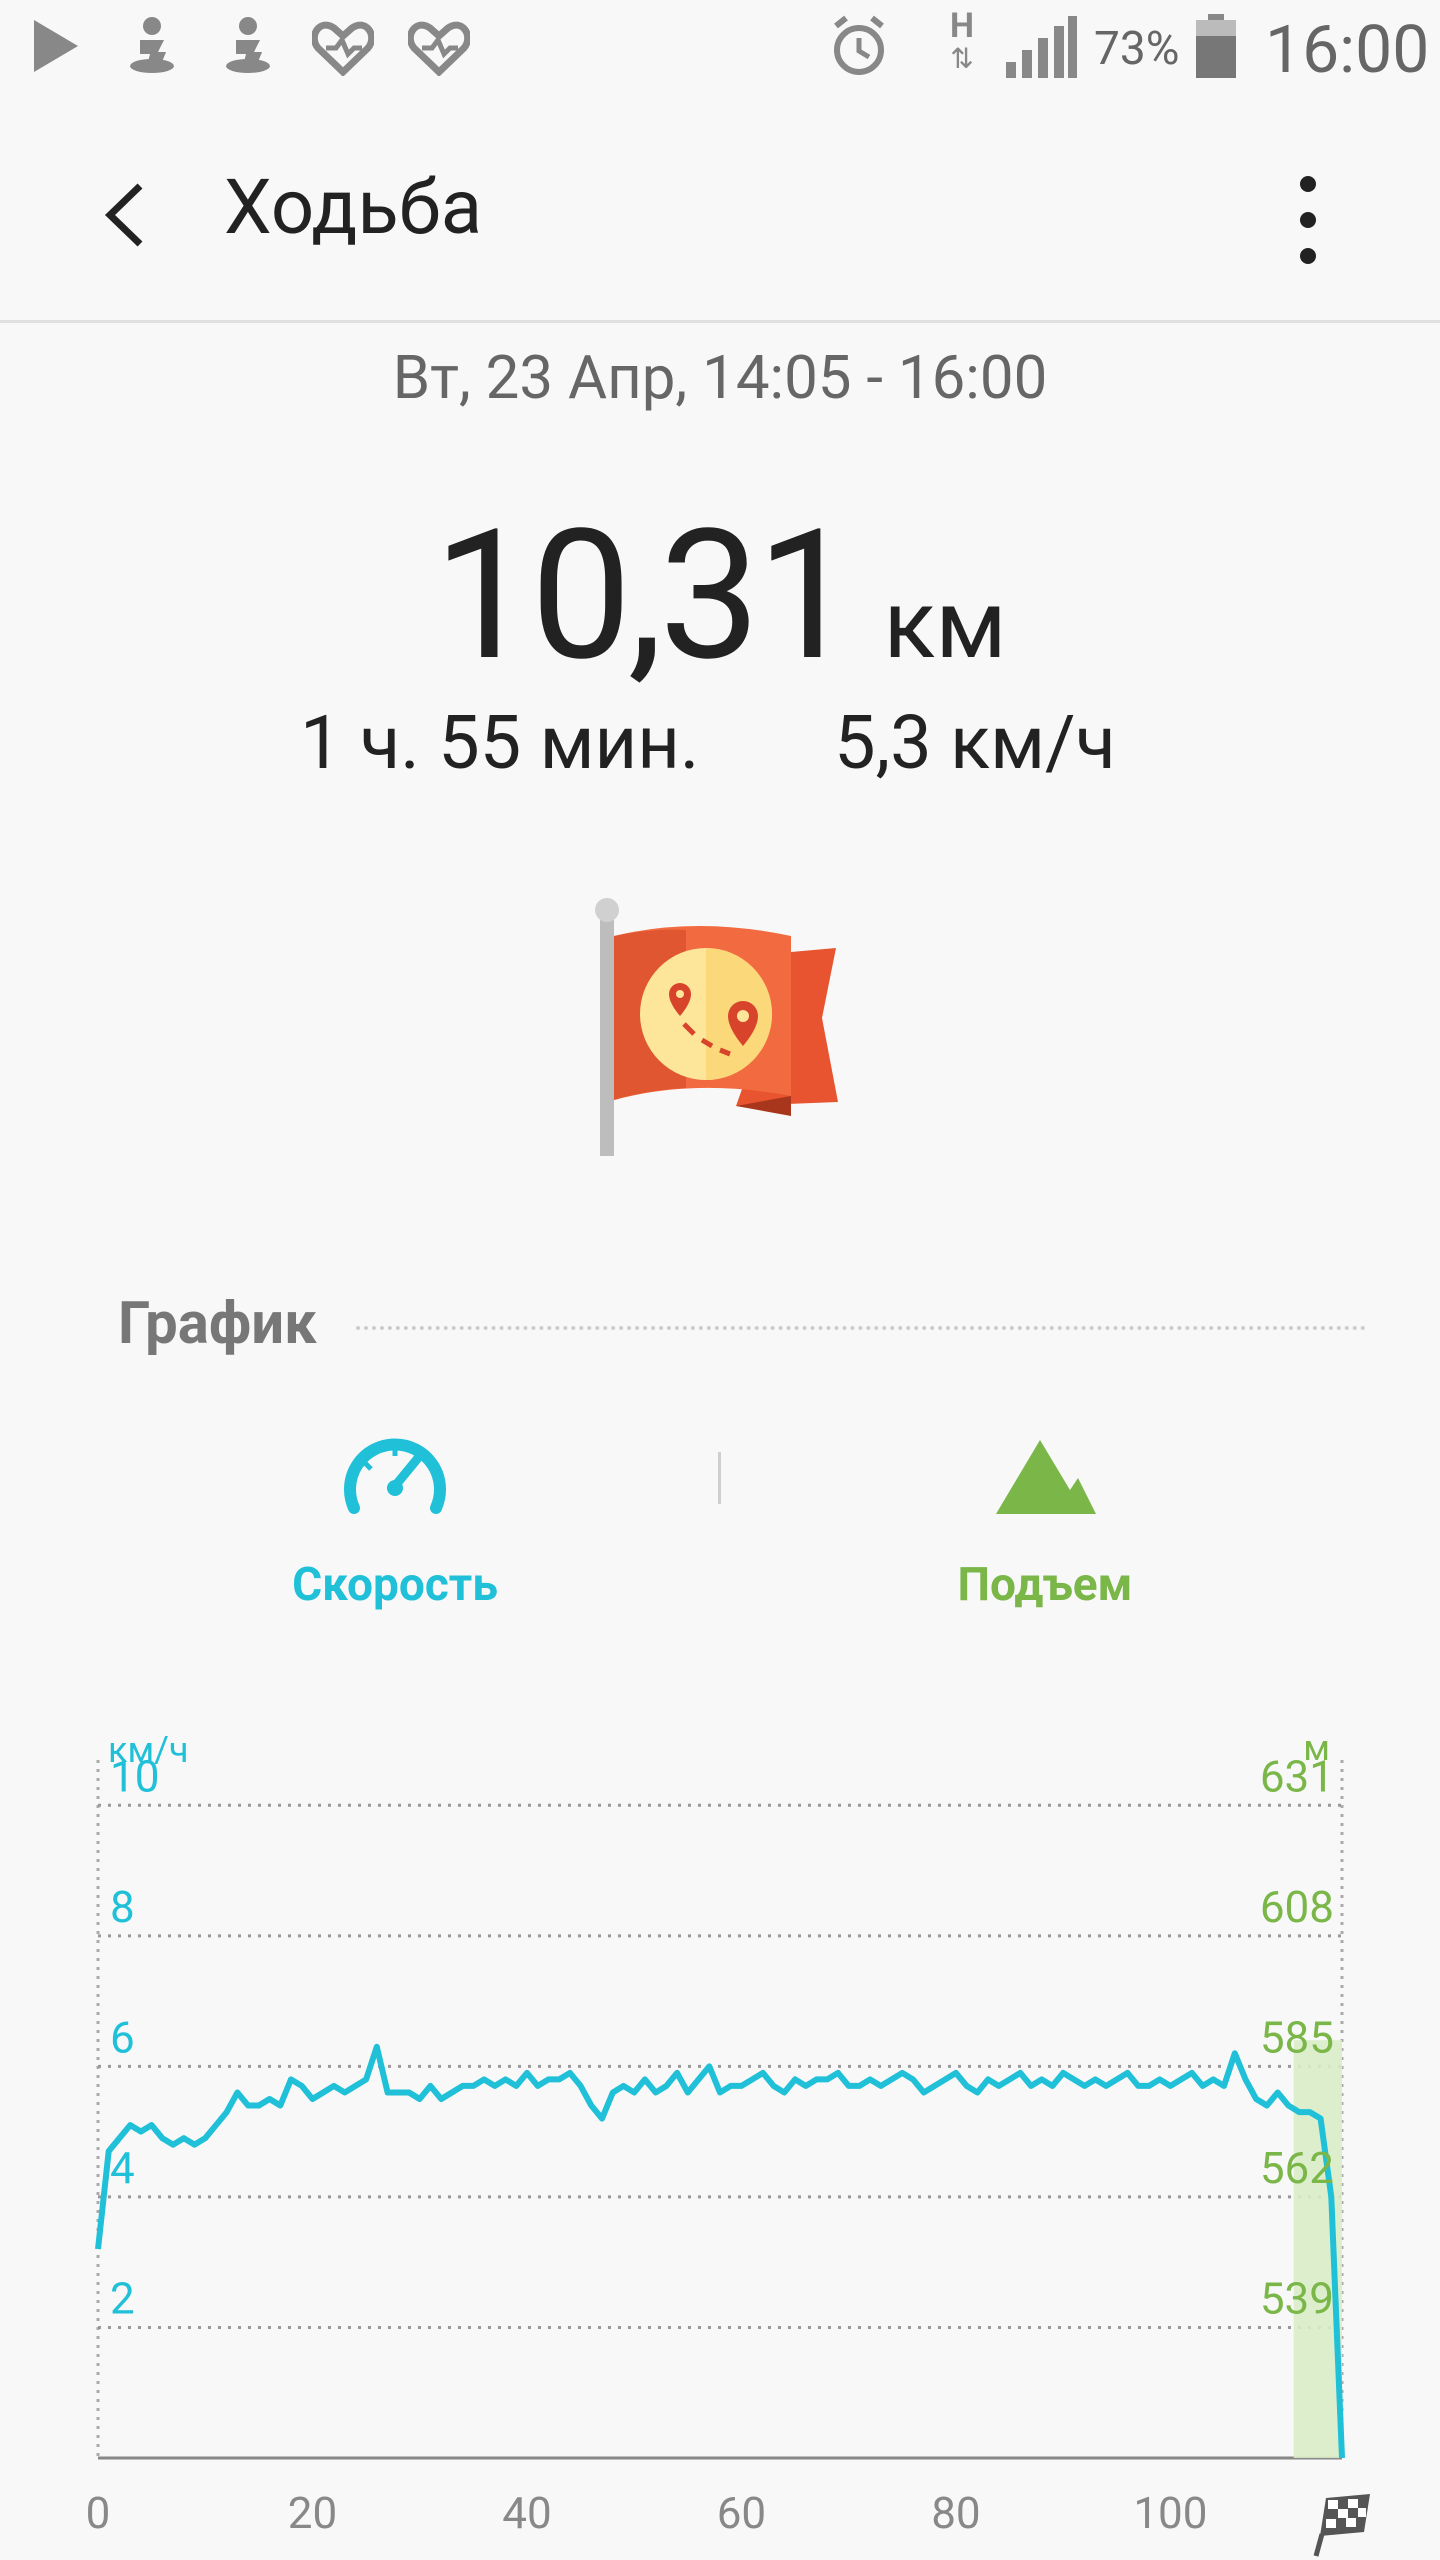 Image resolution: width=1440 pixels, height=2560 pixels. What do you see at coordinates (353, 207) in the screenshot?
I see `page-title: Ходьба` at bounding box center [353, 207].